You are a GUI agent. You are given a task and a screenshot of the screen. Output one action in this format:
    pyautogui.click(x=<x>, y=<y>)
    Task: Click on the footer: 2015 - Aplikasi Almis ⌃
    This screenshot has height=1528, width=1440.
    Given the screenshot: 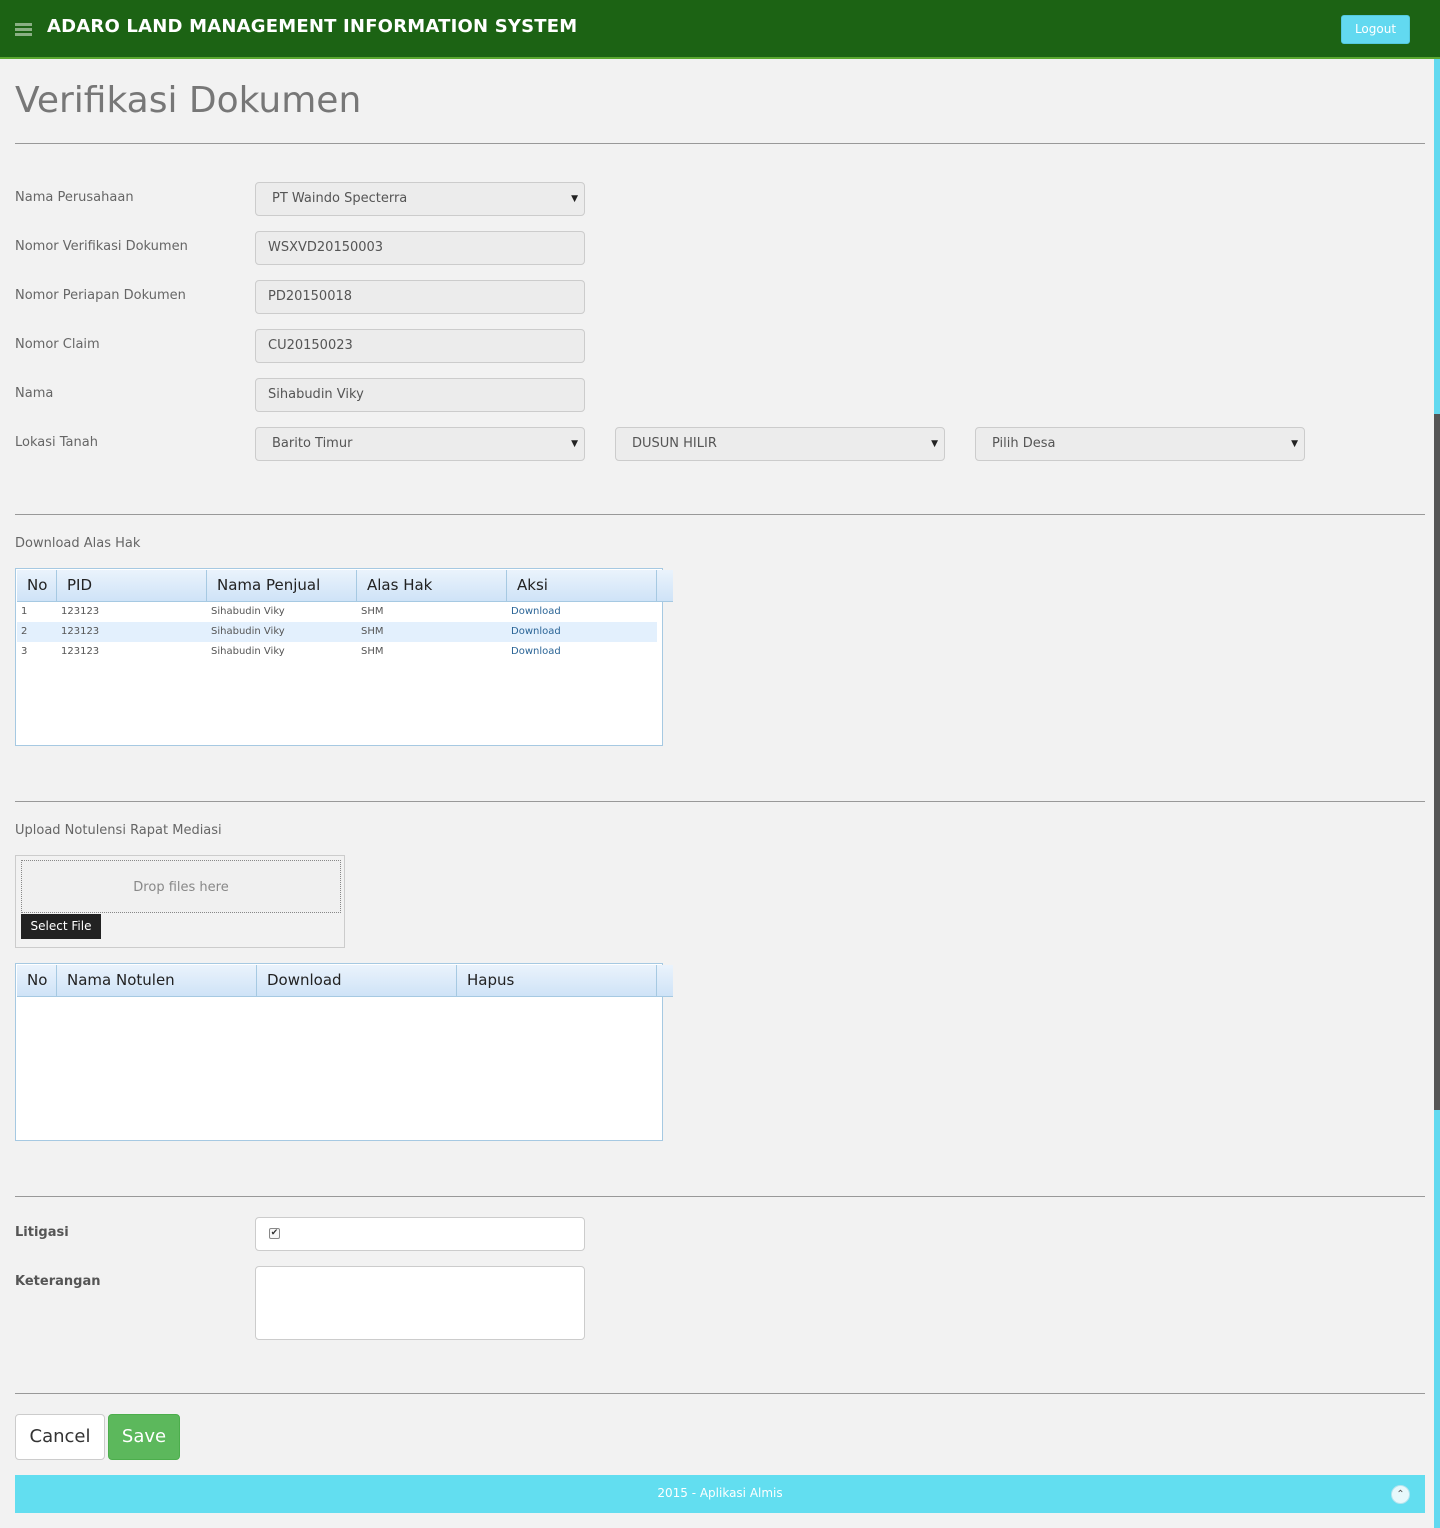 What is the action you would take?
    pyautogui.click(x=720, y=1494)
    